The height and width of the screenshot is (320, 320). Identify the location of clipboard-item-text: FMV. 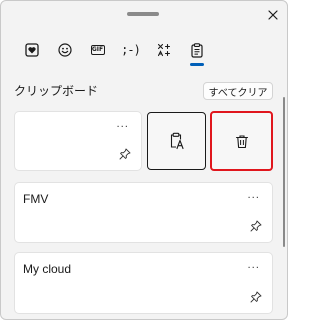
(36, 199).